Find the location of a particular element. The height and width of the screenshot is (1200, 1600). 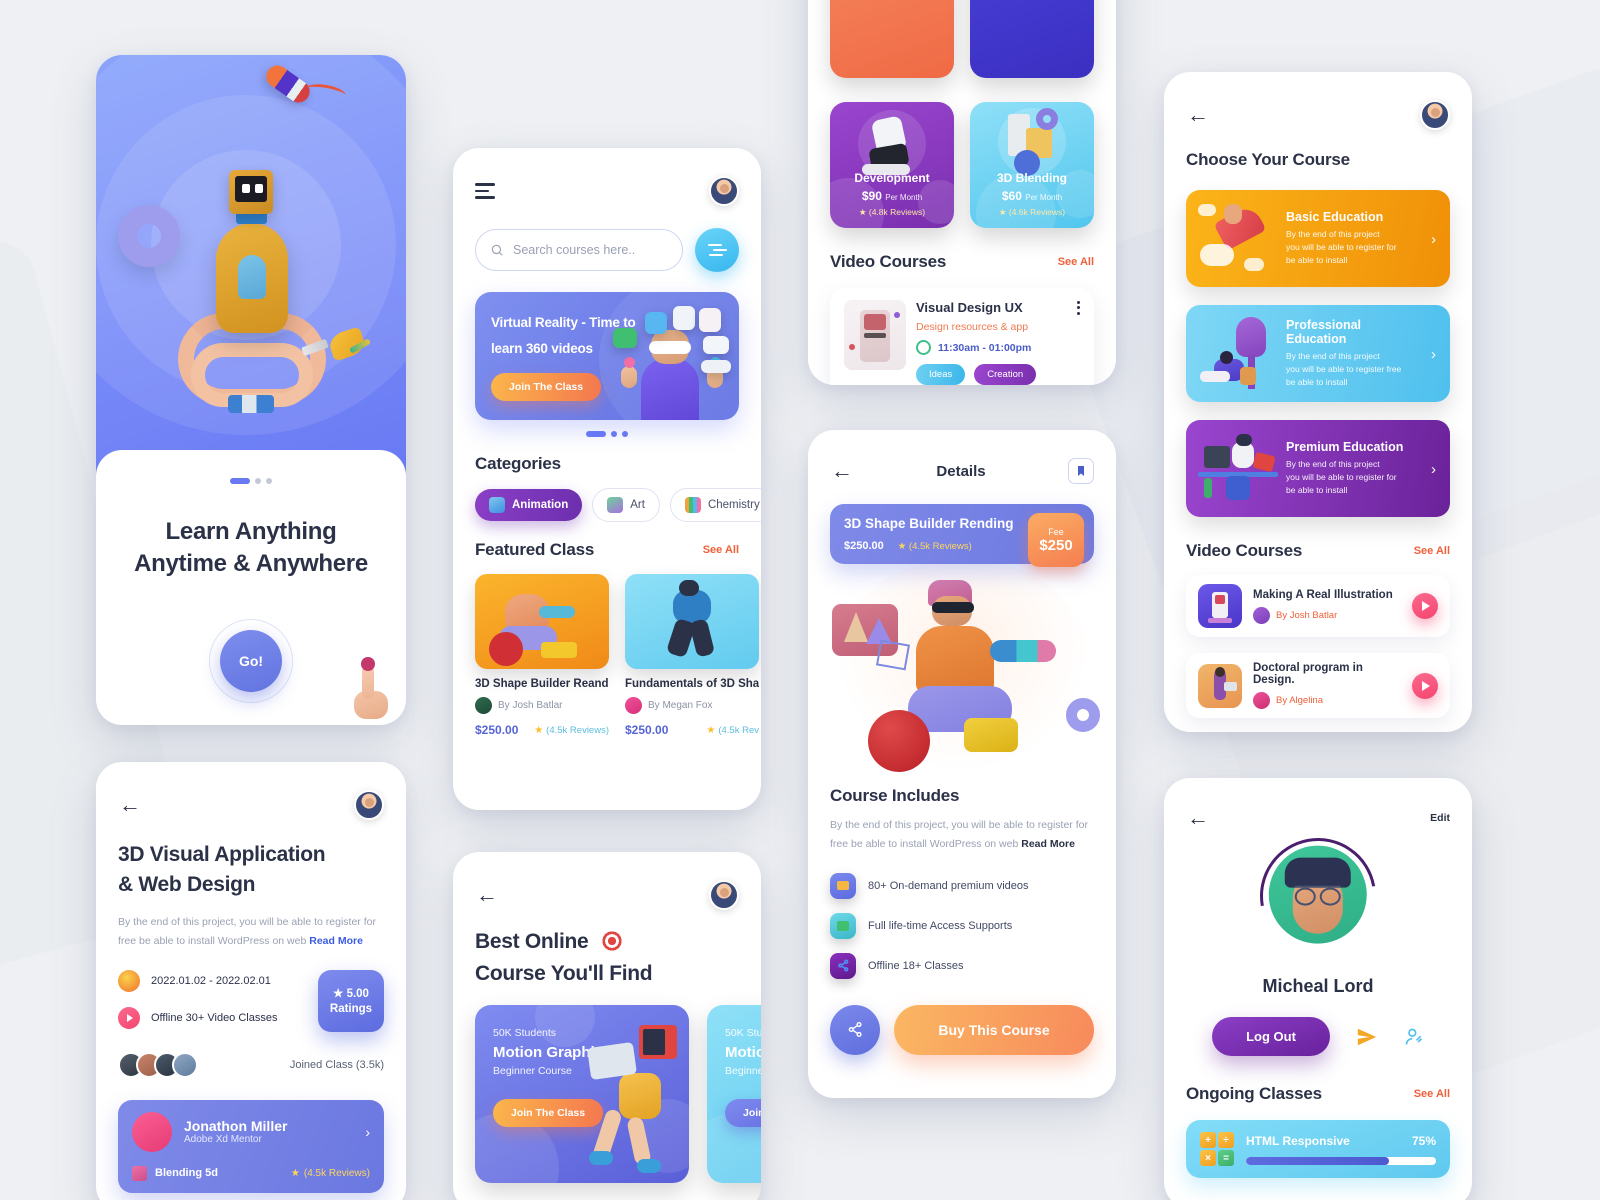

edit-button: Edit is located at coordinates (1440, 818).